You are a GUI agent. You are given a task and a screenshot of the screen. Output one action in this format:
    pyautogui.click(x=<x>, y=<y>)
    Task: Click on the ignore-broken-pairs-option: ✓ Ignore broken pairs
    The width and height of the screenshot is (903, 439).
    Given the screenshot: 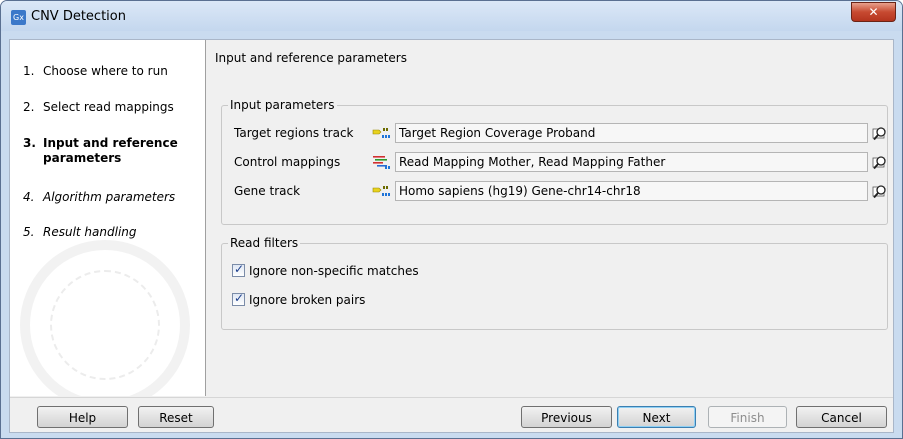 What is the action you would take?
    pyautogui.click(x=299, y=299)
    